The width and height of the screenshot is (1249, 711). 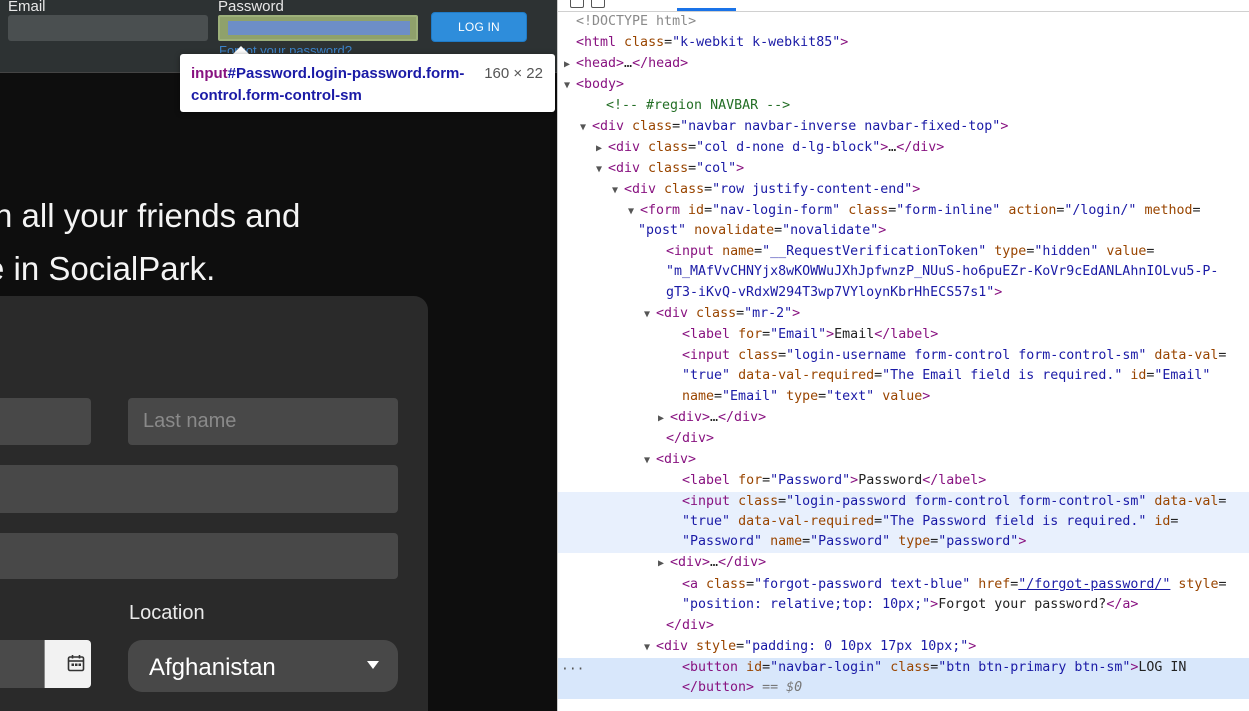 I want to click on dom-node-row: ▼ <body>, so click(x=903, y=85).